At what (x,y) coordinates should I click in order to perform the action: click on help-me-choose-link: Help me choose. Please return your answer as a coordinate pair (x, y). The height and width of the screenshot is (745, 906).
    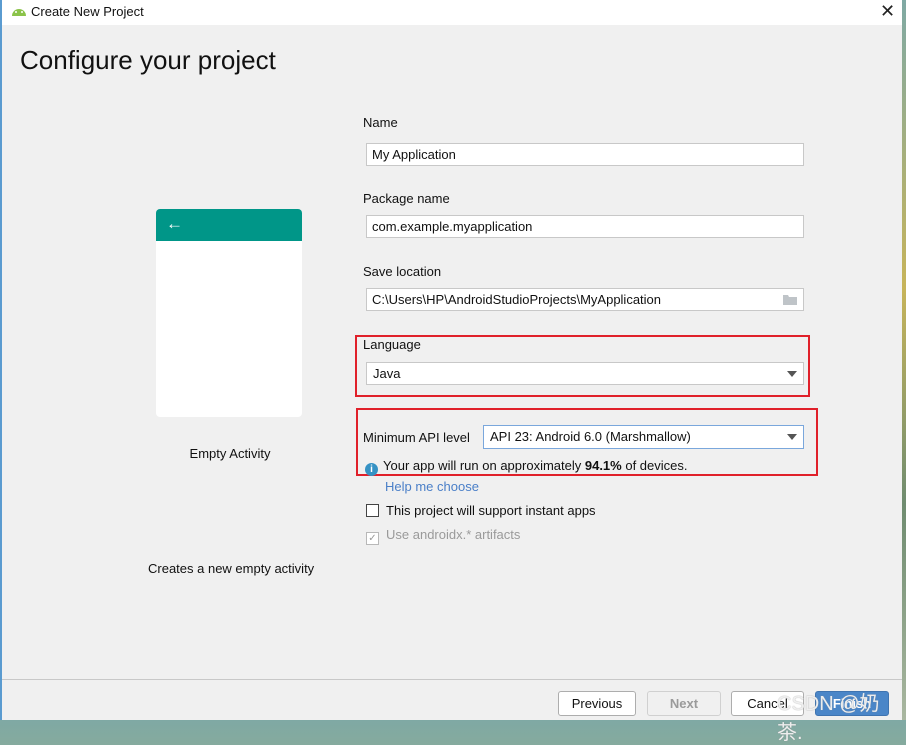
    Looking at the image, I should click on (432, 486).